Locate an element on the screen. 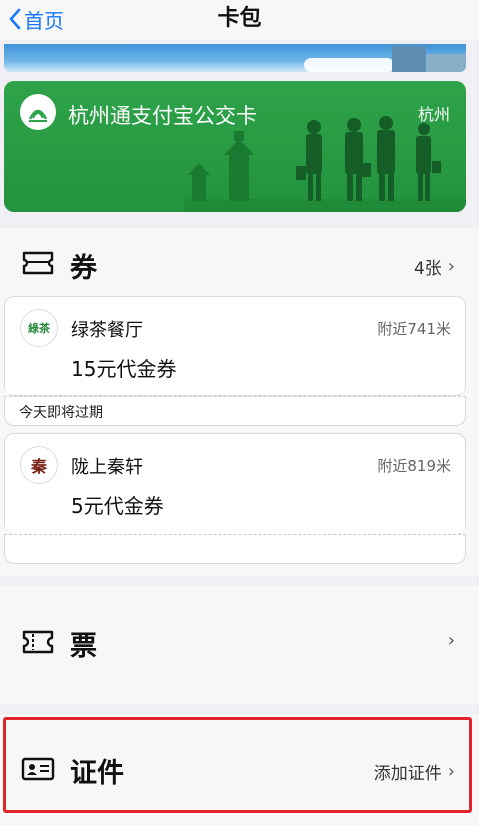 The width and height of the screenshot is (479, 825). coupon-icon is located at coordinates (38, 263).